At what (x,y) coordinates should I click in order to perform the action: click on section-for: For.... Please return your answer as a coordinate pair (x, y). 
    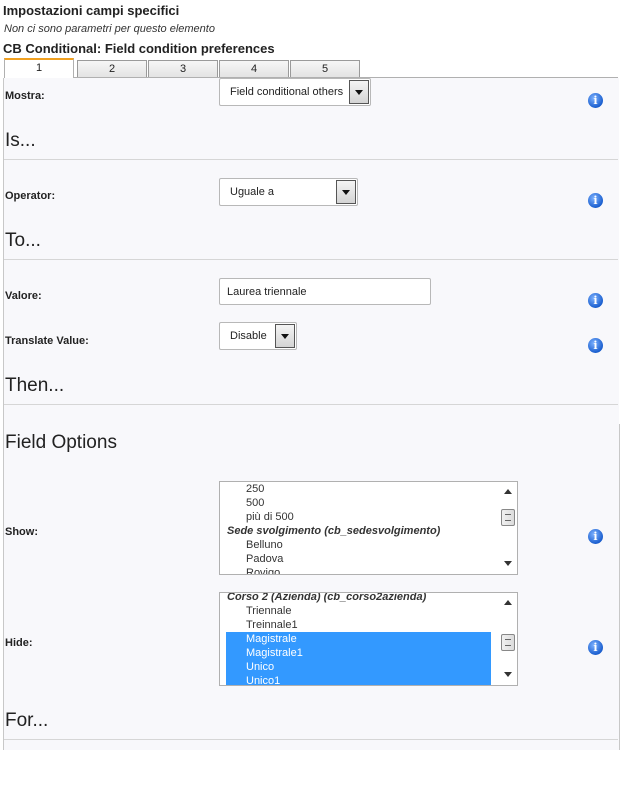
    Looking at the image, I should click on (27, 720).